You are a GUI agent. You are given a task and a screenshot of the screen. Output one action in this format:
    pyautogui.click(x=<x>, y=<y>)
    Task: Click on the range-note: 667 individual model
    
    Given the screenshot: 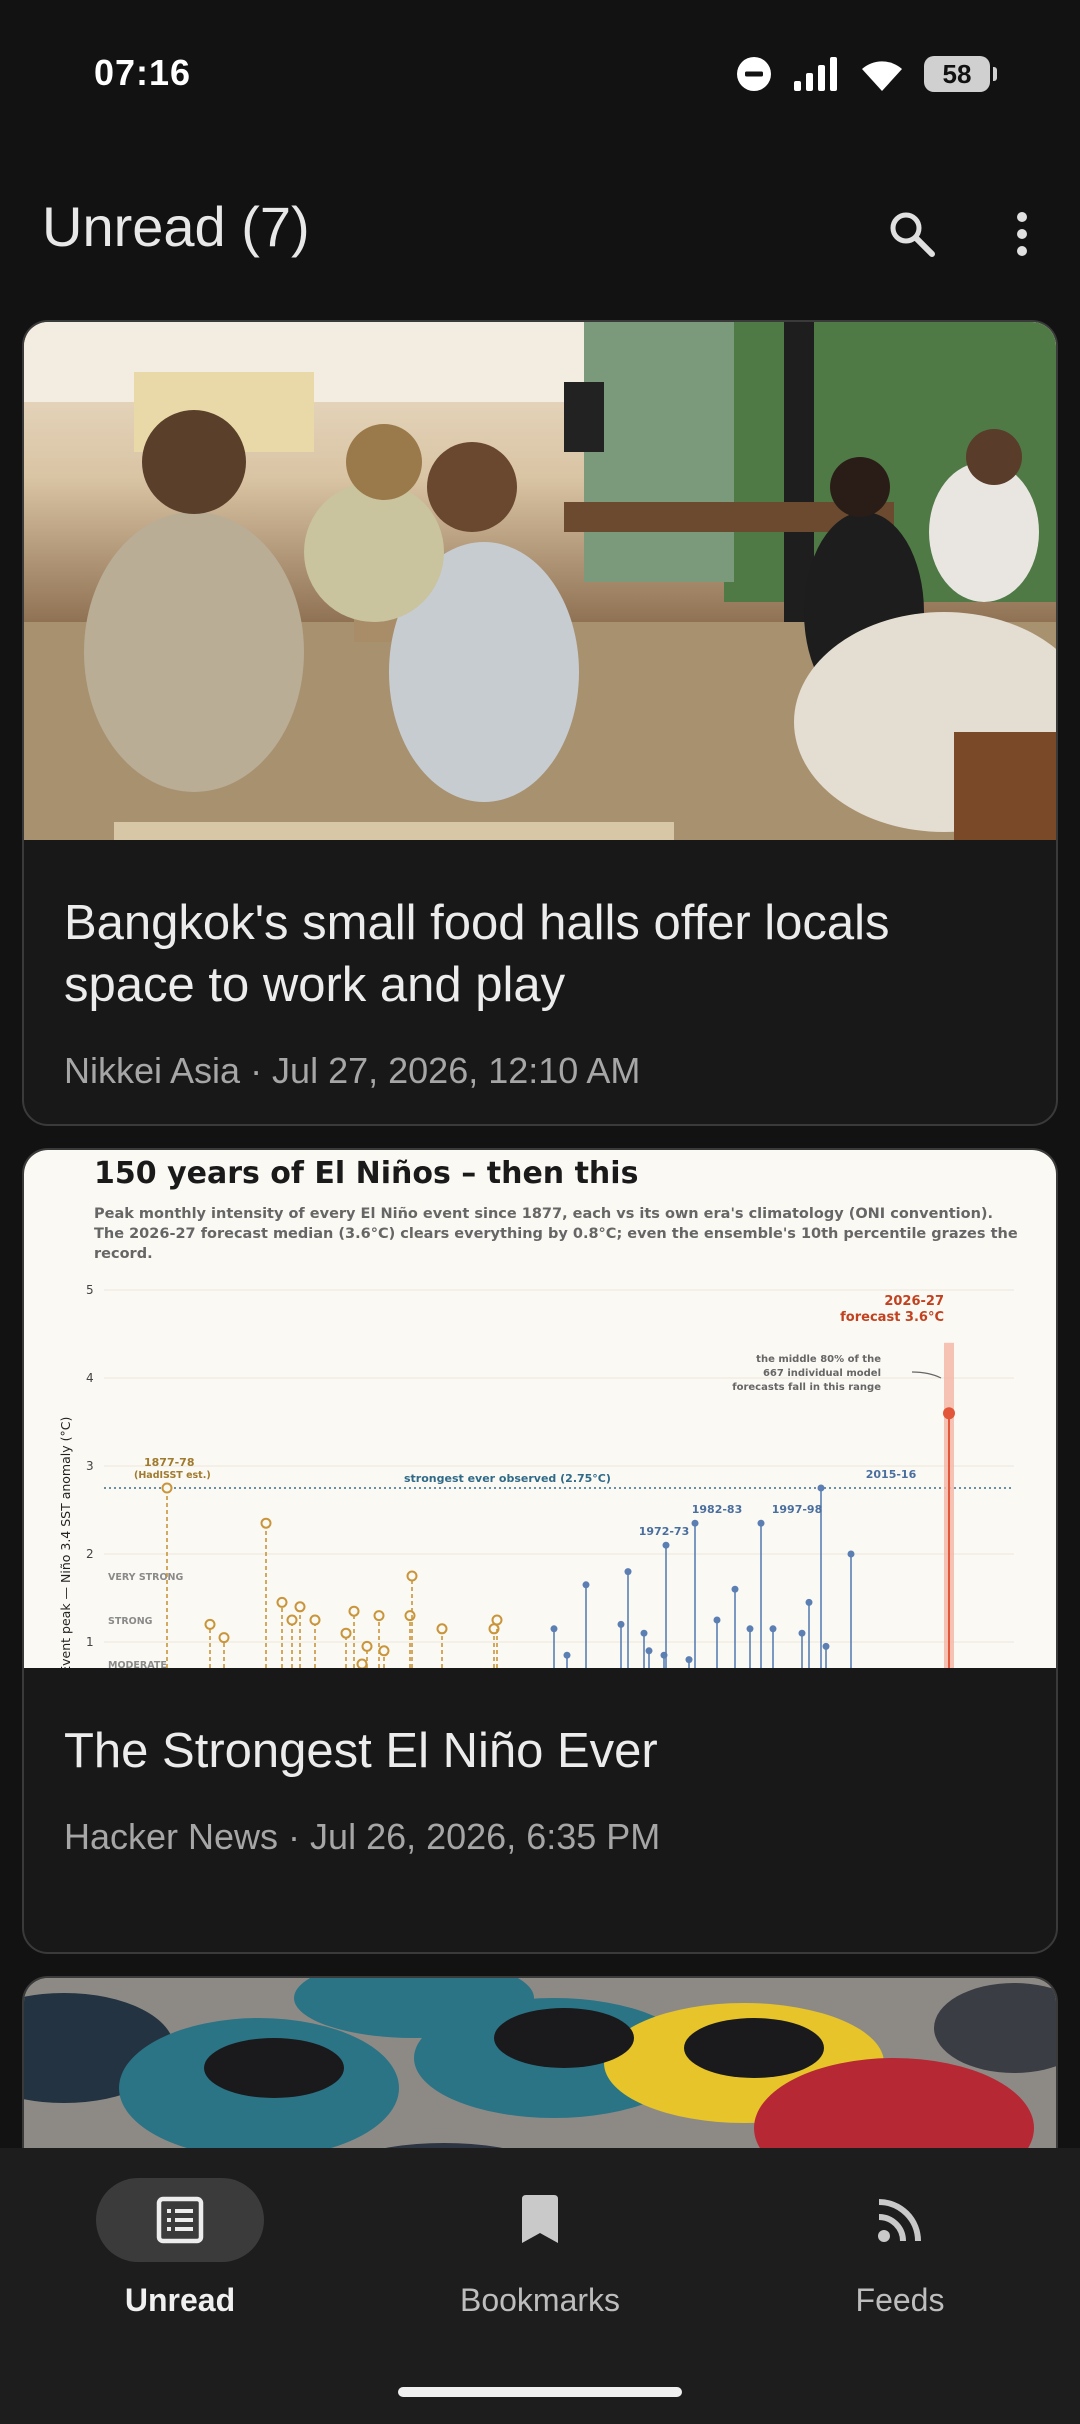 What is the action you would take?
    pyautogui.click(x=822, y=1373)
    